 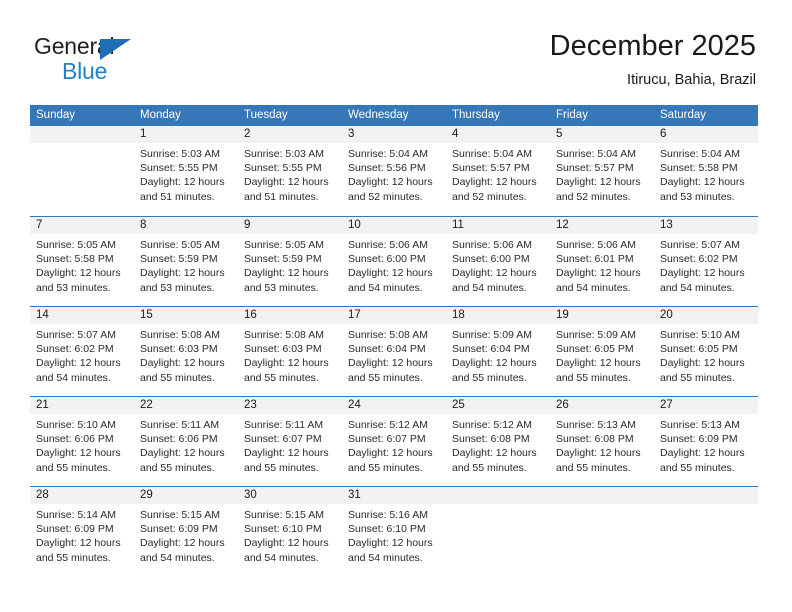 I want to click on day-number: 12, so click(x=602, y=225).